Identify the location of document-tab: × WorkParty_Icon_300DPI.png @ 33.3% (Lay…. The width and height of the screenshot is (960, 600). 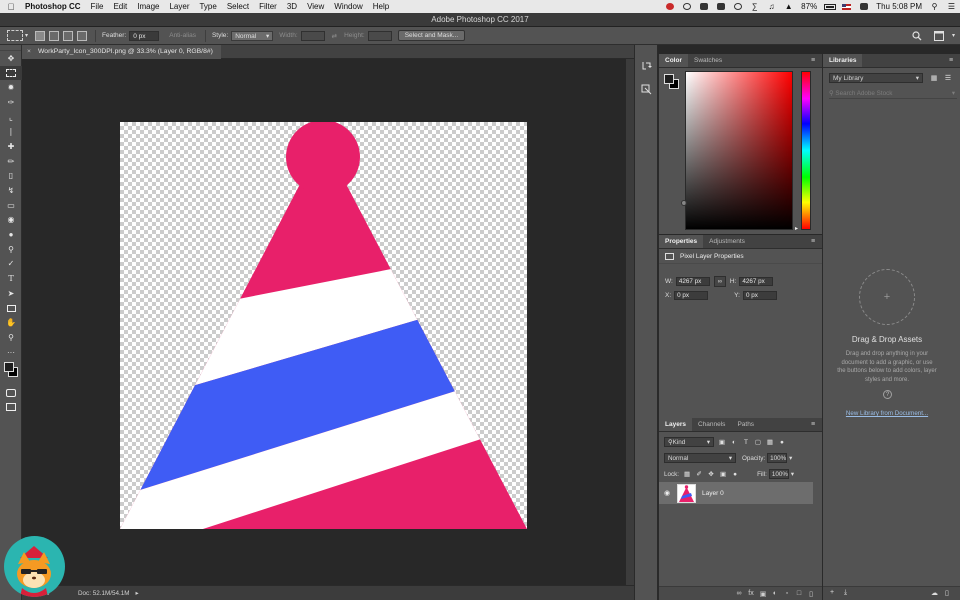
(121, 52).